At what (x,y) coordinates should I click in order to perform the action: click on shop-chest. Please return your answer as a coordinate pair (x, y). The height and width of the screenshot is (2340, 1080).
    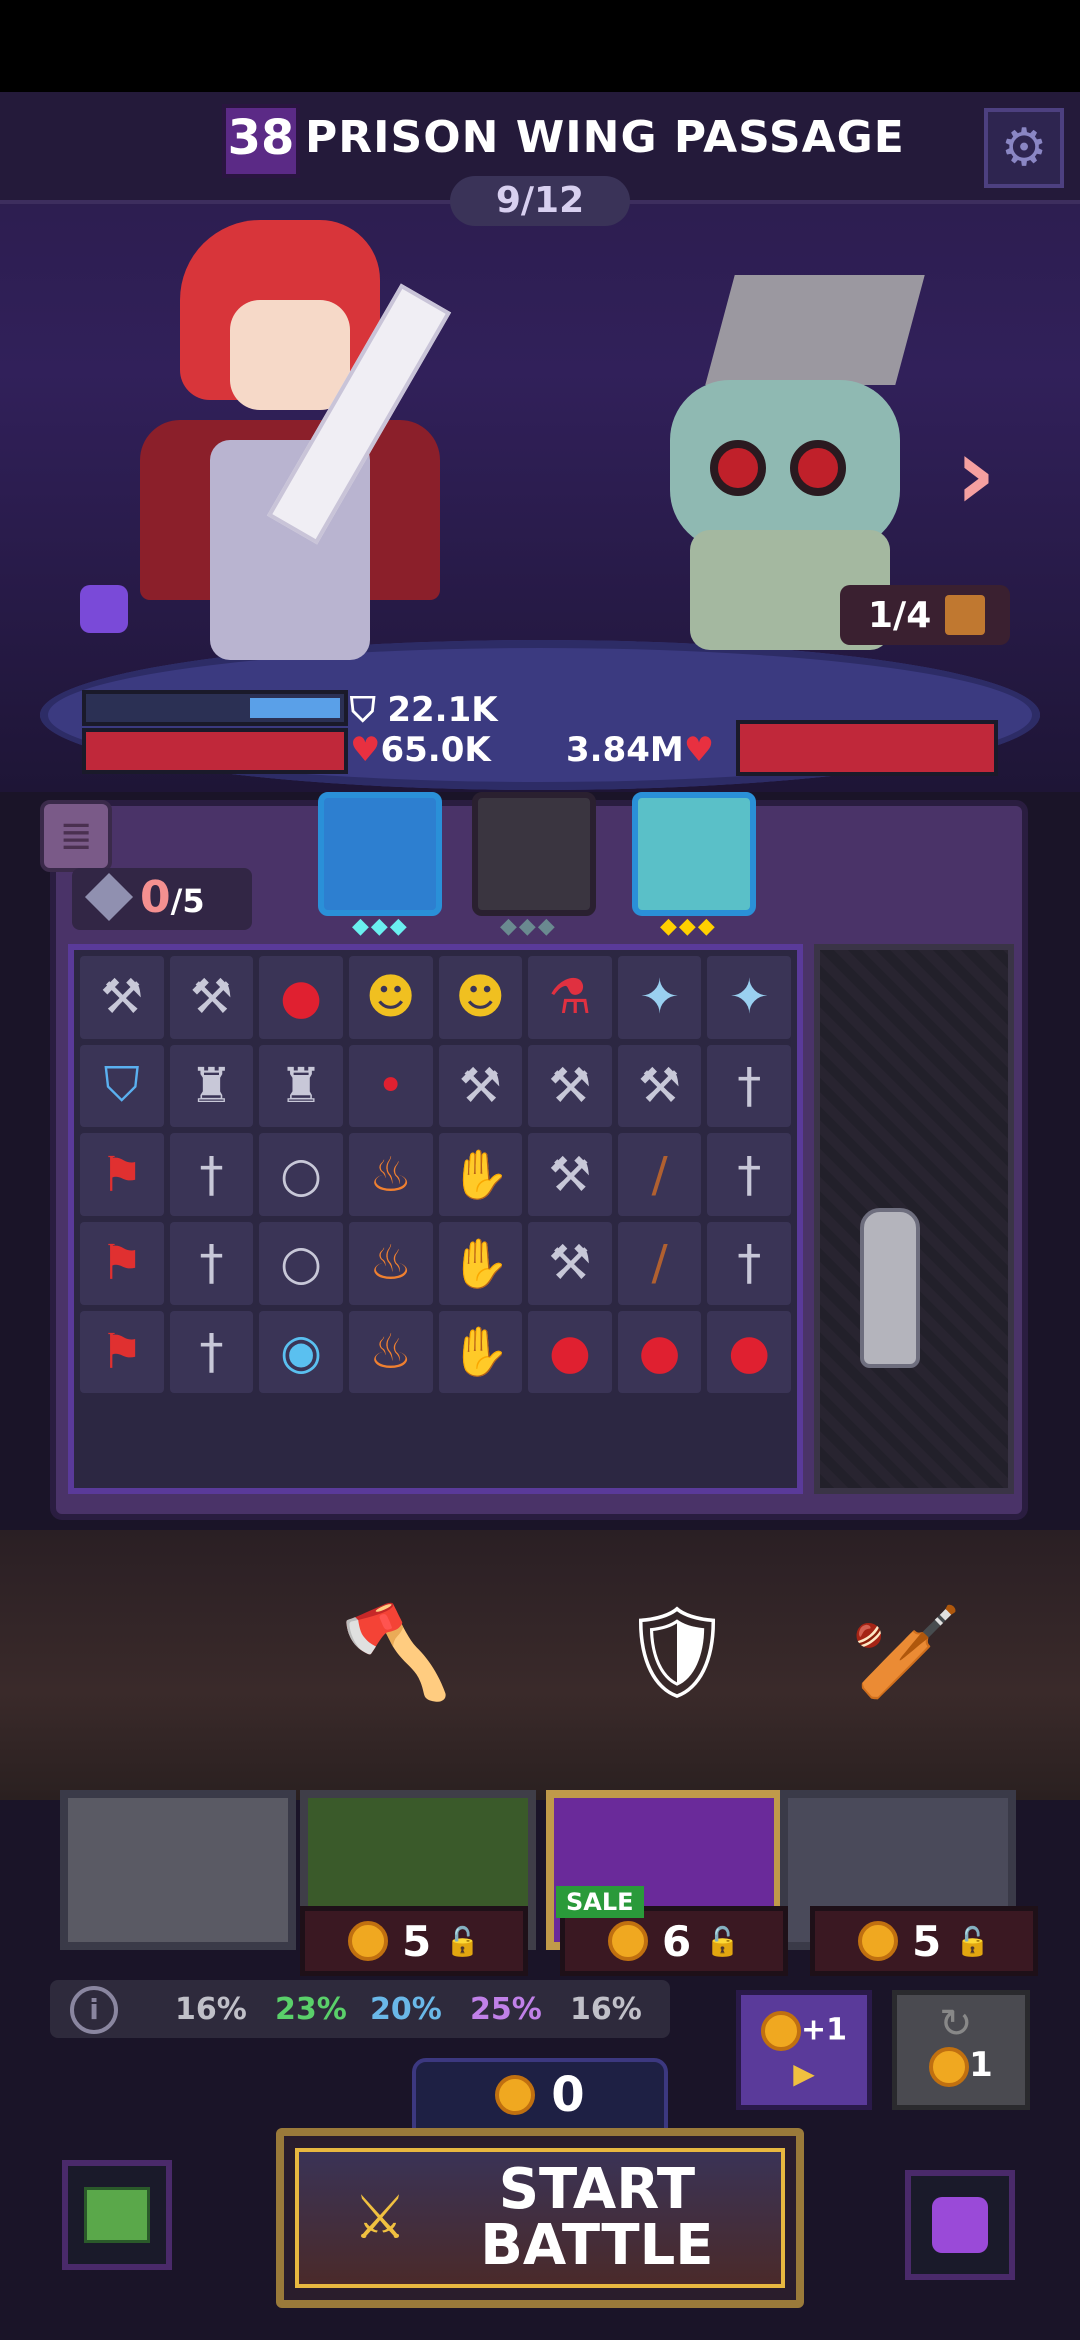
    Looking at the image, I should click on (178, 1870).